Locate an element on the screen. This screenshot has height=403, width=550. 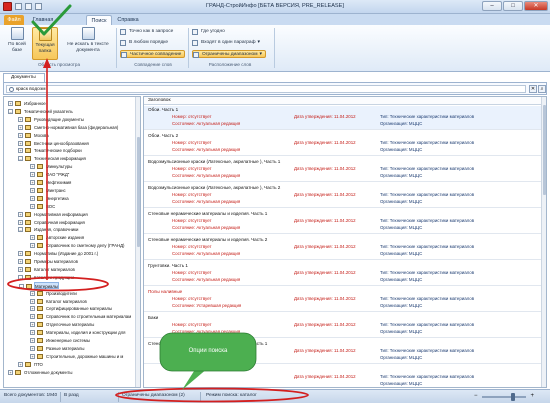
tree-scrollbar is located at coordinates (137, 242).